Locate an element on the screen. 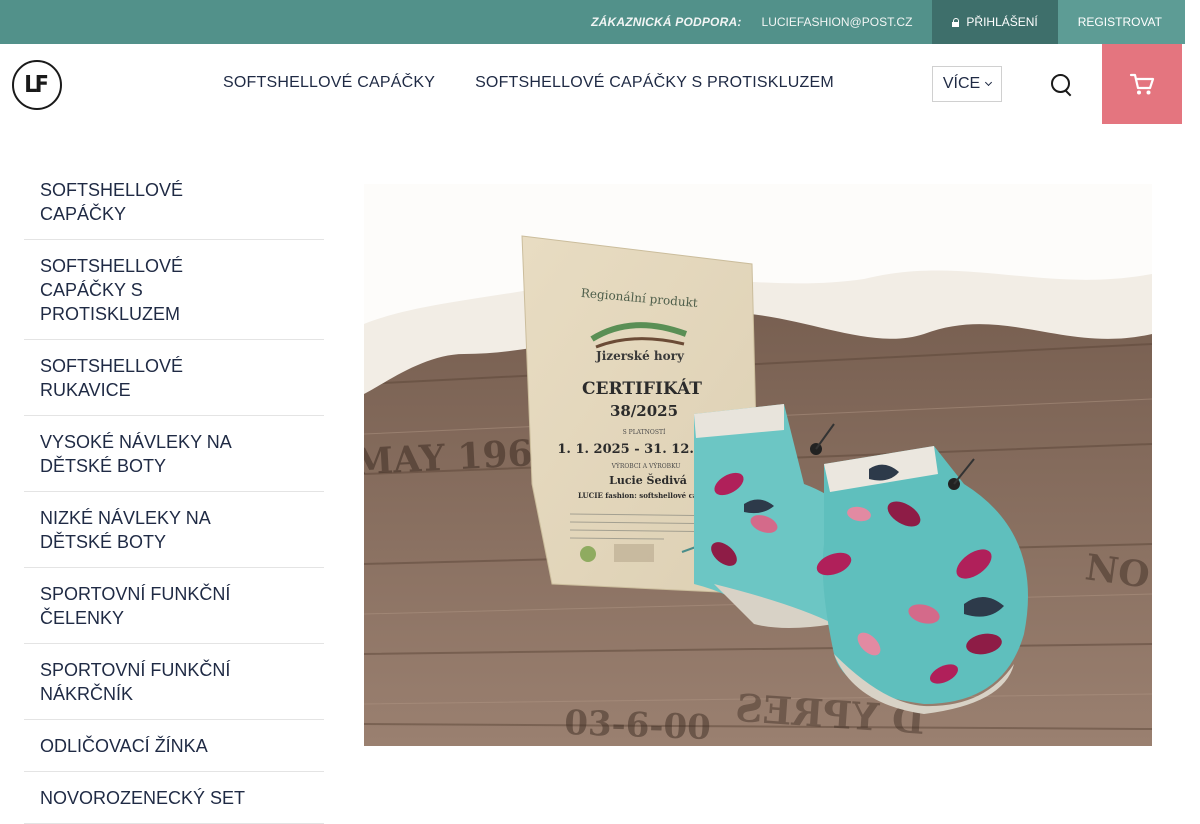  login-button: PŘIHLÁŠENÍ is located at coordinates (995, 22).